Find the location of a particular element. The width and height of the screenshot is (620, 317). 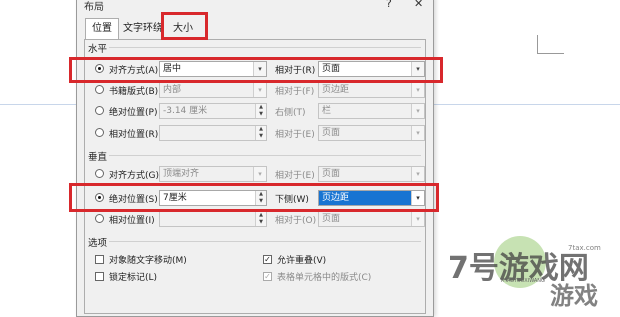

h-book-row: 书籍版式(B) 内部 ▾ 相对于(F) 页边距 ▾ is located at coordinates (256, 90).